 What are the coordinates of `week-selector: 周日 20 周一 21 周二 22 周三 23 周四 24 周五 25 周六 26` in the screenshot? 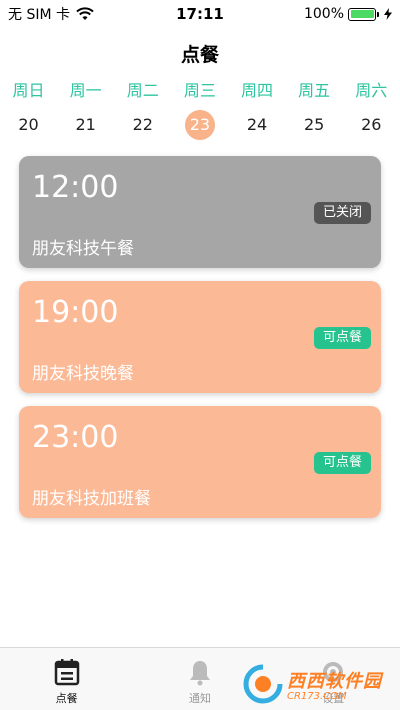 It's located at (200, 110).